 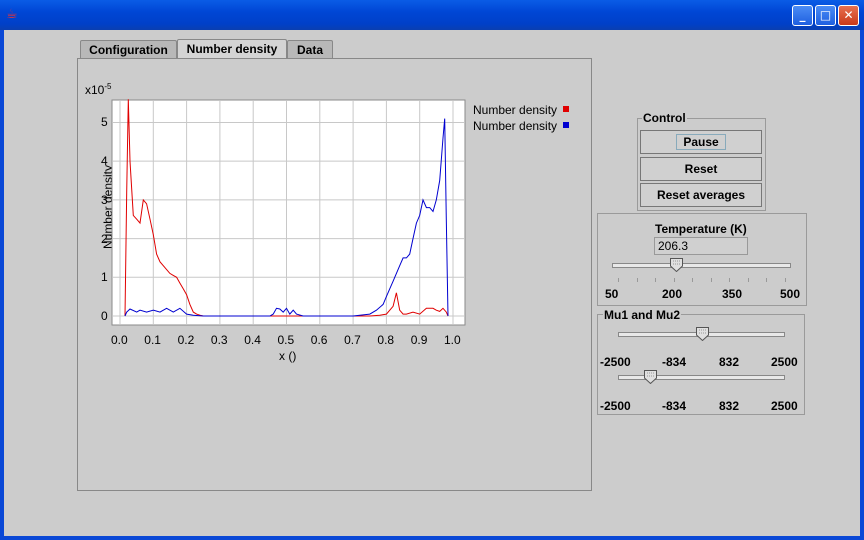 I want to click on mu1-tick-max: 2500, so click(x=784, y=362).